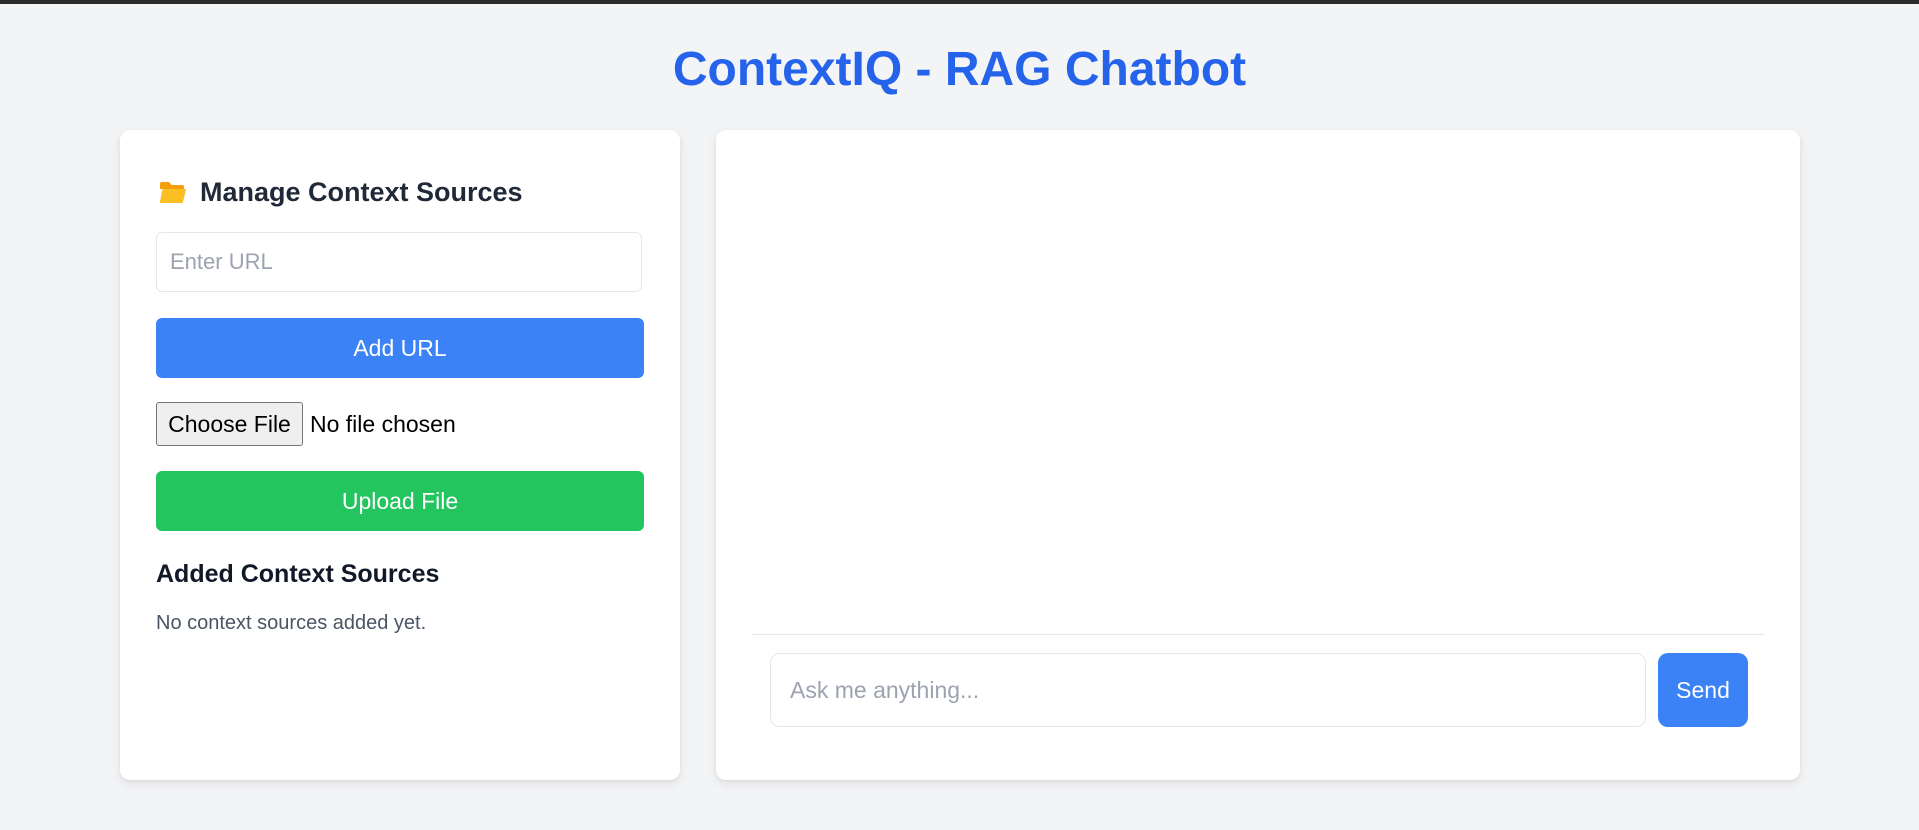  What do you see at coordinates (1208, 690) in the screenshot?
I see `chat-input` at bounding box center [1208, 690].